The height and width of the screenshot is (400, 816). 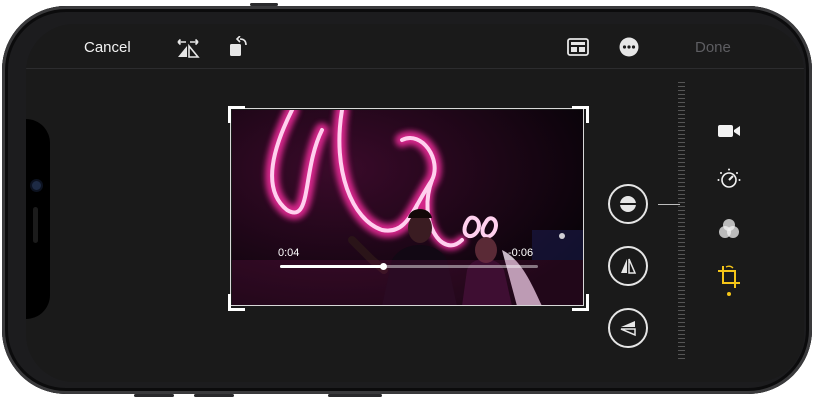 I want to click on side-button, so click(x=355, y=395).